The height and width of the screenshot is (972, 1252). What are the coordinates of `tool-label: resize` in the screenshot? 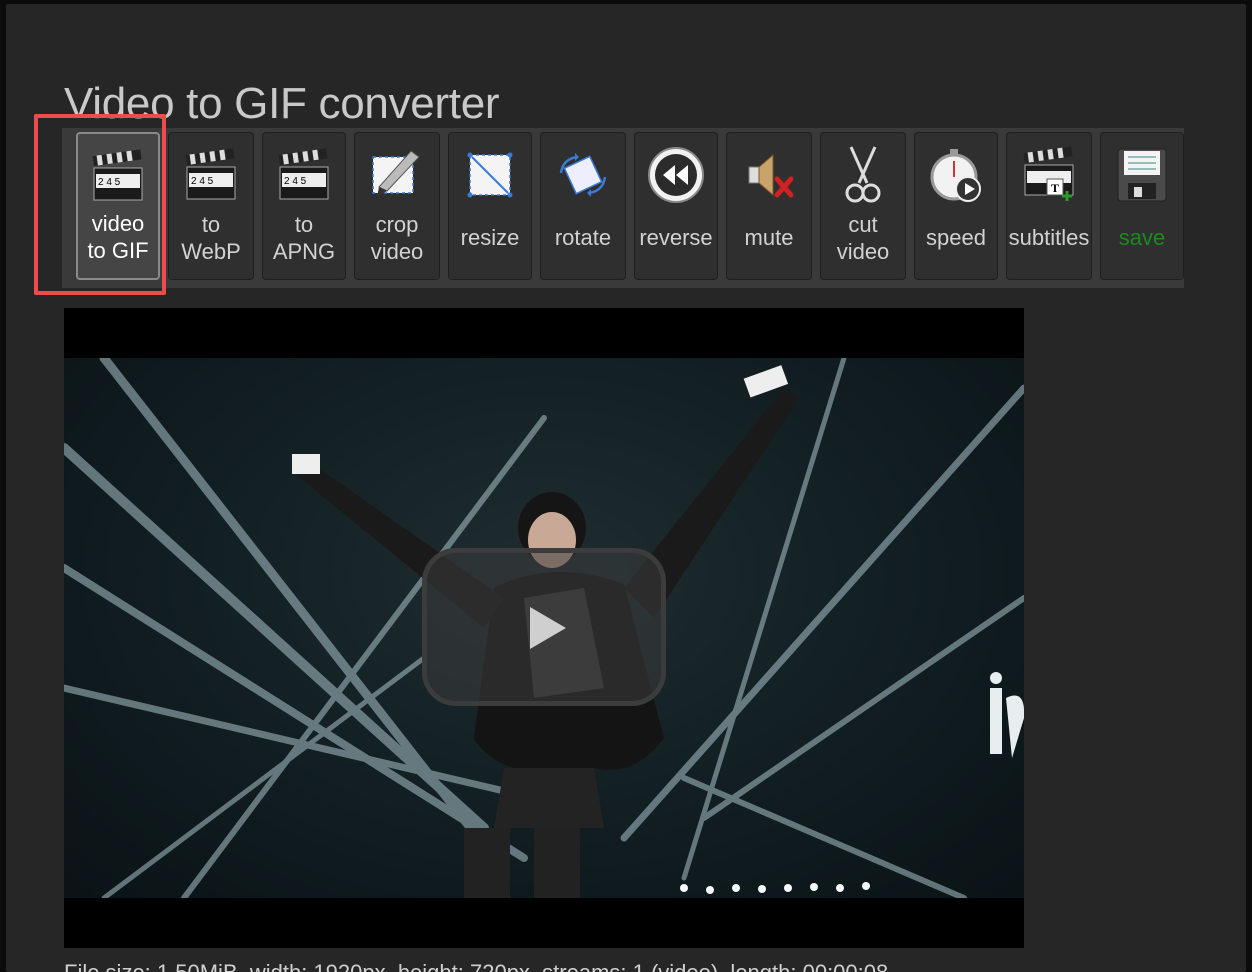 It's located at (490, 237).